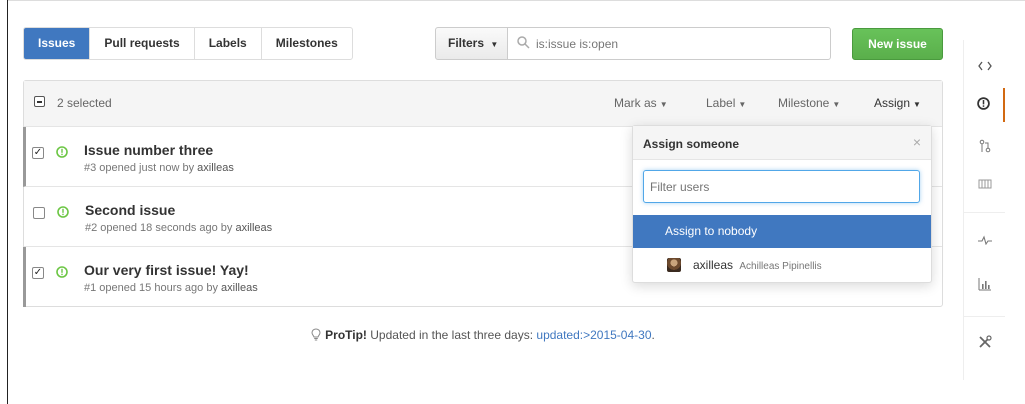  I want to click on avatar, so click(674, 265).